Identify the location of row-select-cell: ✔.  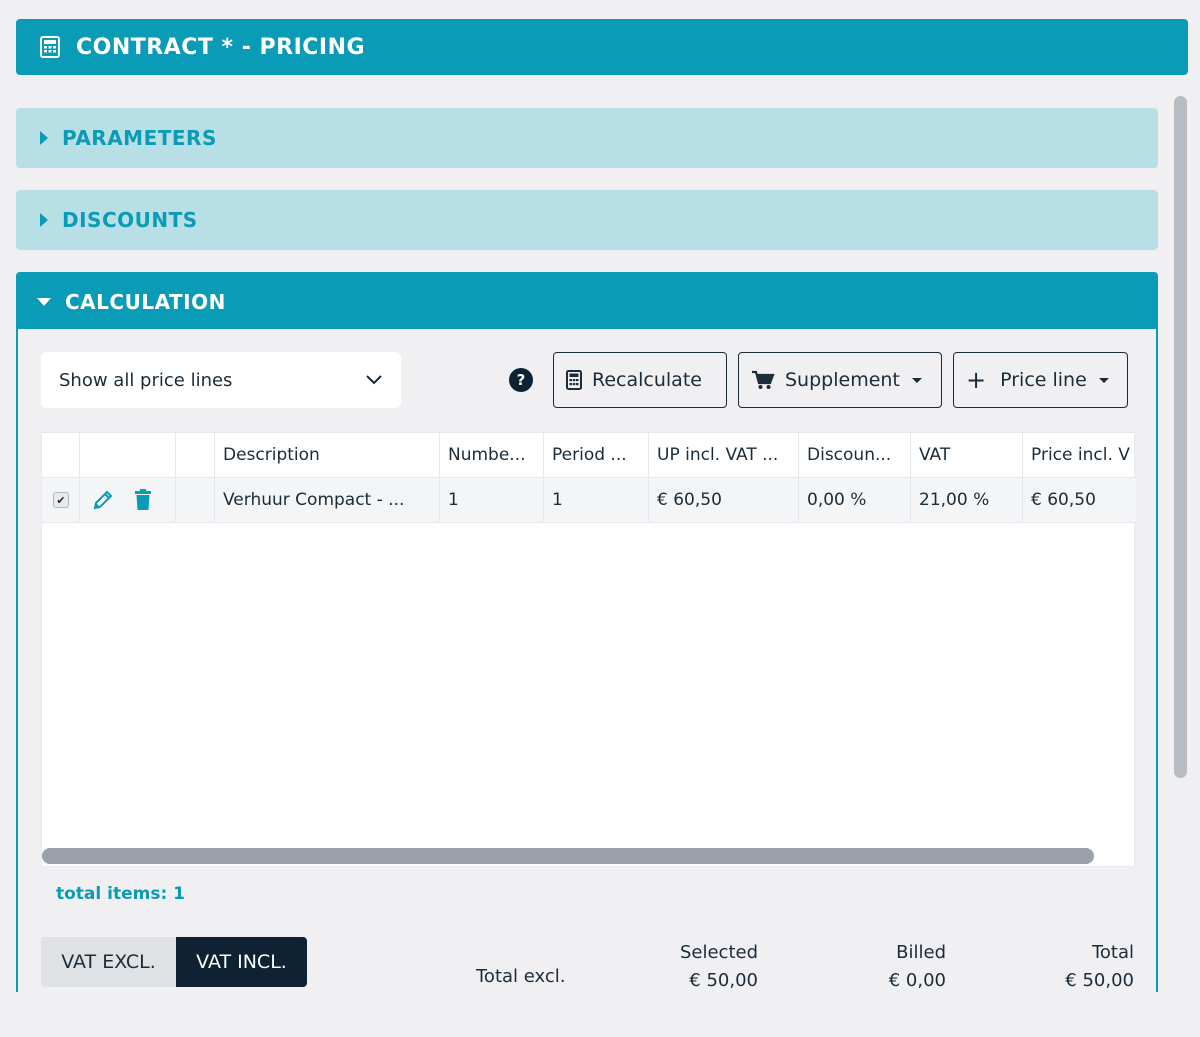
(61, 500).